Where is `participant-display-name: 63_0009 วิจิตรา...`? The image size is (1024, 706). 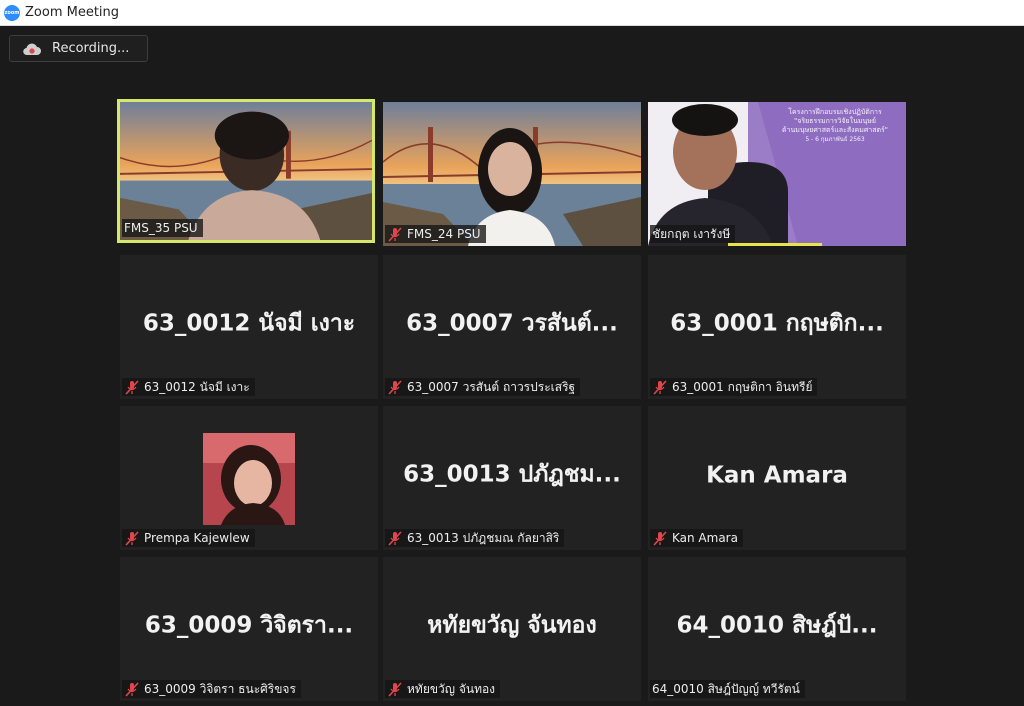 participant-display-name: 63_0009 วิจิตรา... is located at coordinates (249, 625).